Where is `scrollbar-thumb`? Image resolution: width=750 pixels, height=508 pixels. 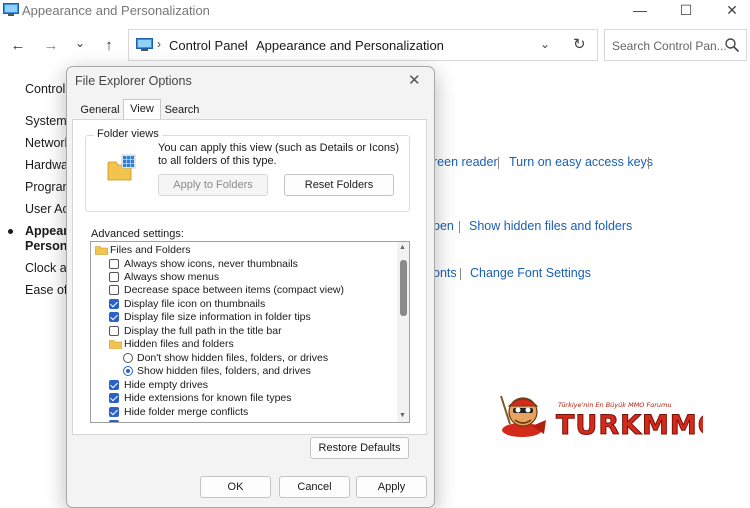 scrollbar-thumb is located at coordinates (403, 288).